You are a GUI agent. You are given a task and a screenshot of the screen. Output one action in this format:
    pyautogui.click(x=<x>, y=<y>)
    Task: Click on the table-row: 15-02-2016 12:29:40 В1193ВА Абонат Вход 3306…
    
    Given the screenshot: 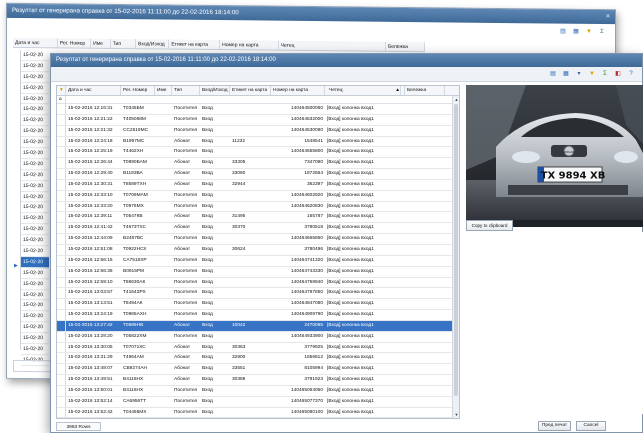 What is the action you would take?
    pyautogui.click(x=258, y=174)
    